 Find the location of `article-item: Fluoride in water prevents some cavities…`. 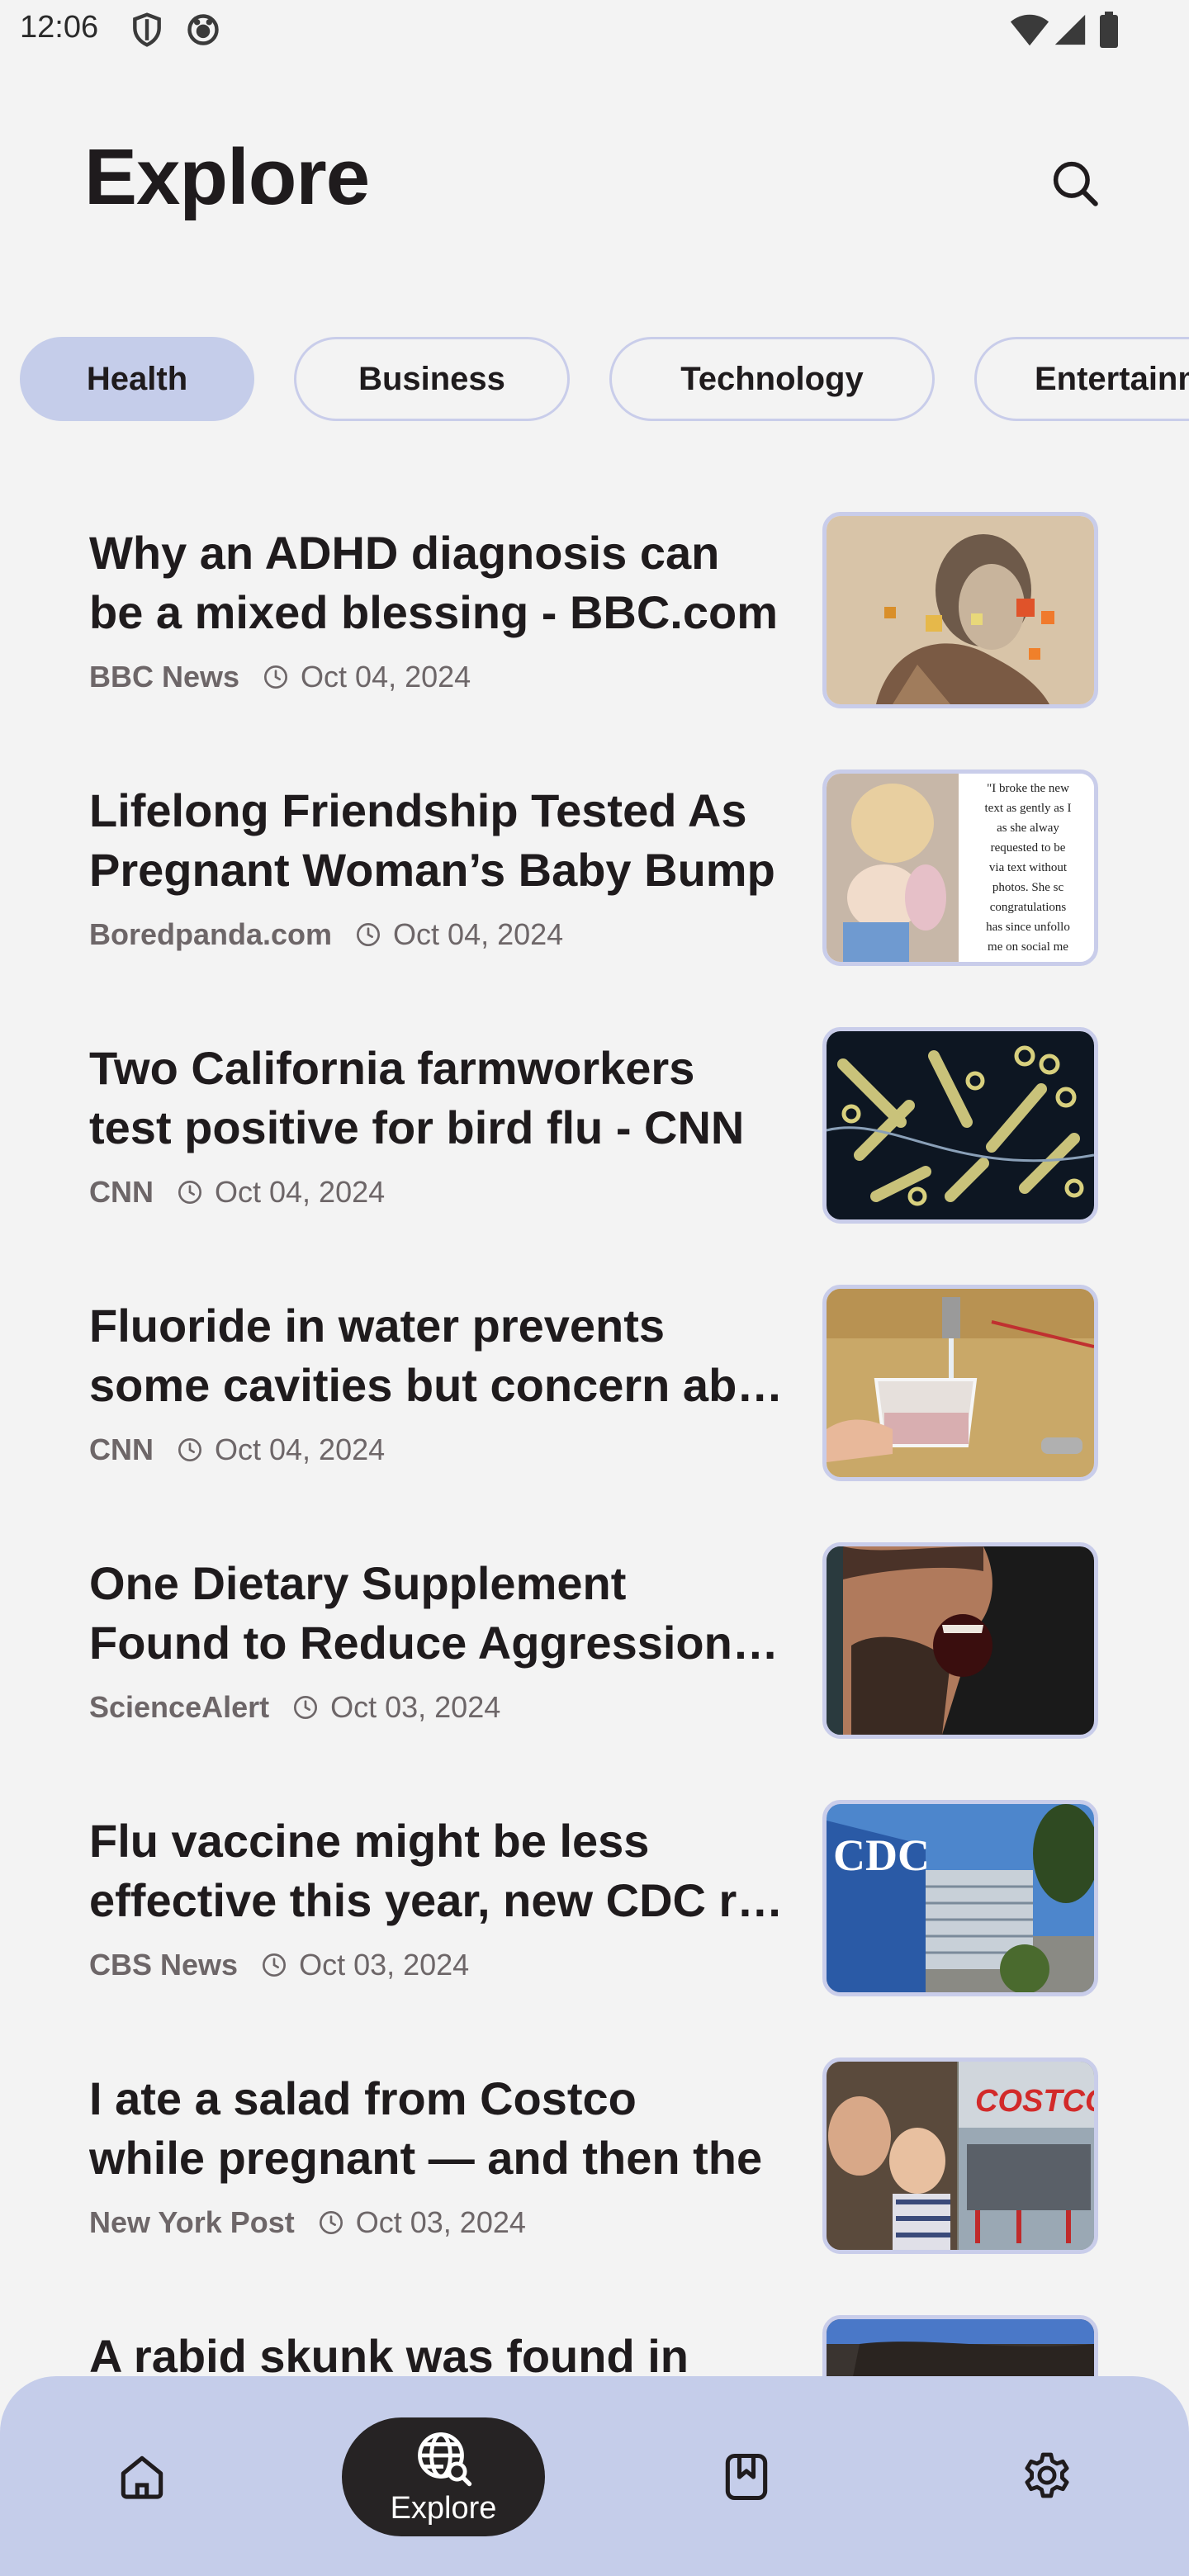

article-item: Fluoride in water prevents some cavities… is located at coordinates (594, 1392).